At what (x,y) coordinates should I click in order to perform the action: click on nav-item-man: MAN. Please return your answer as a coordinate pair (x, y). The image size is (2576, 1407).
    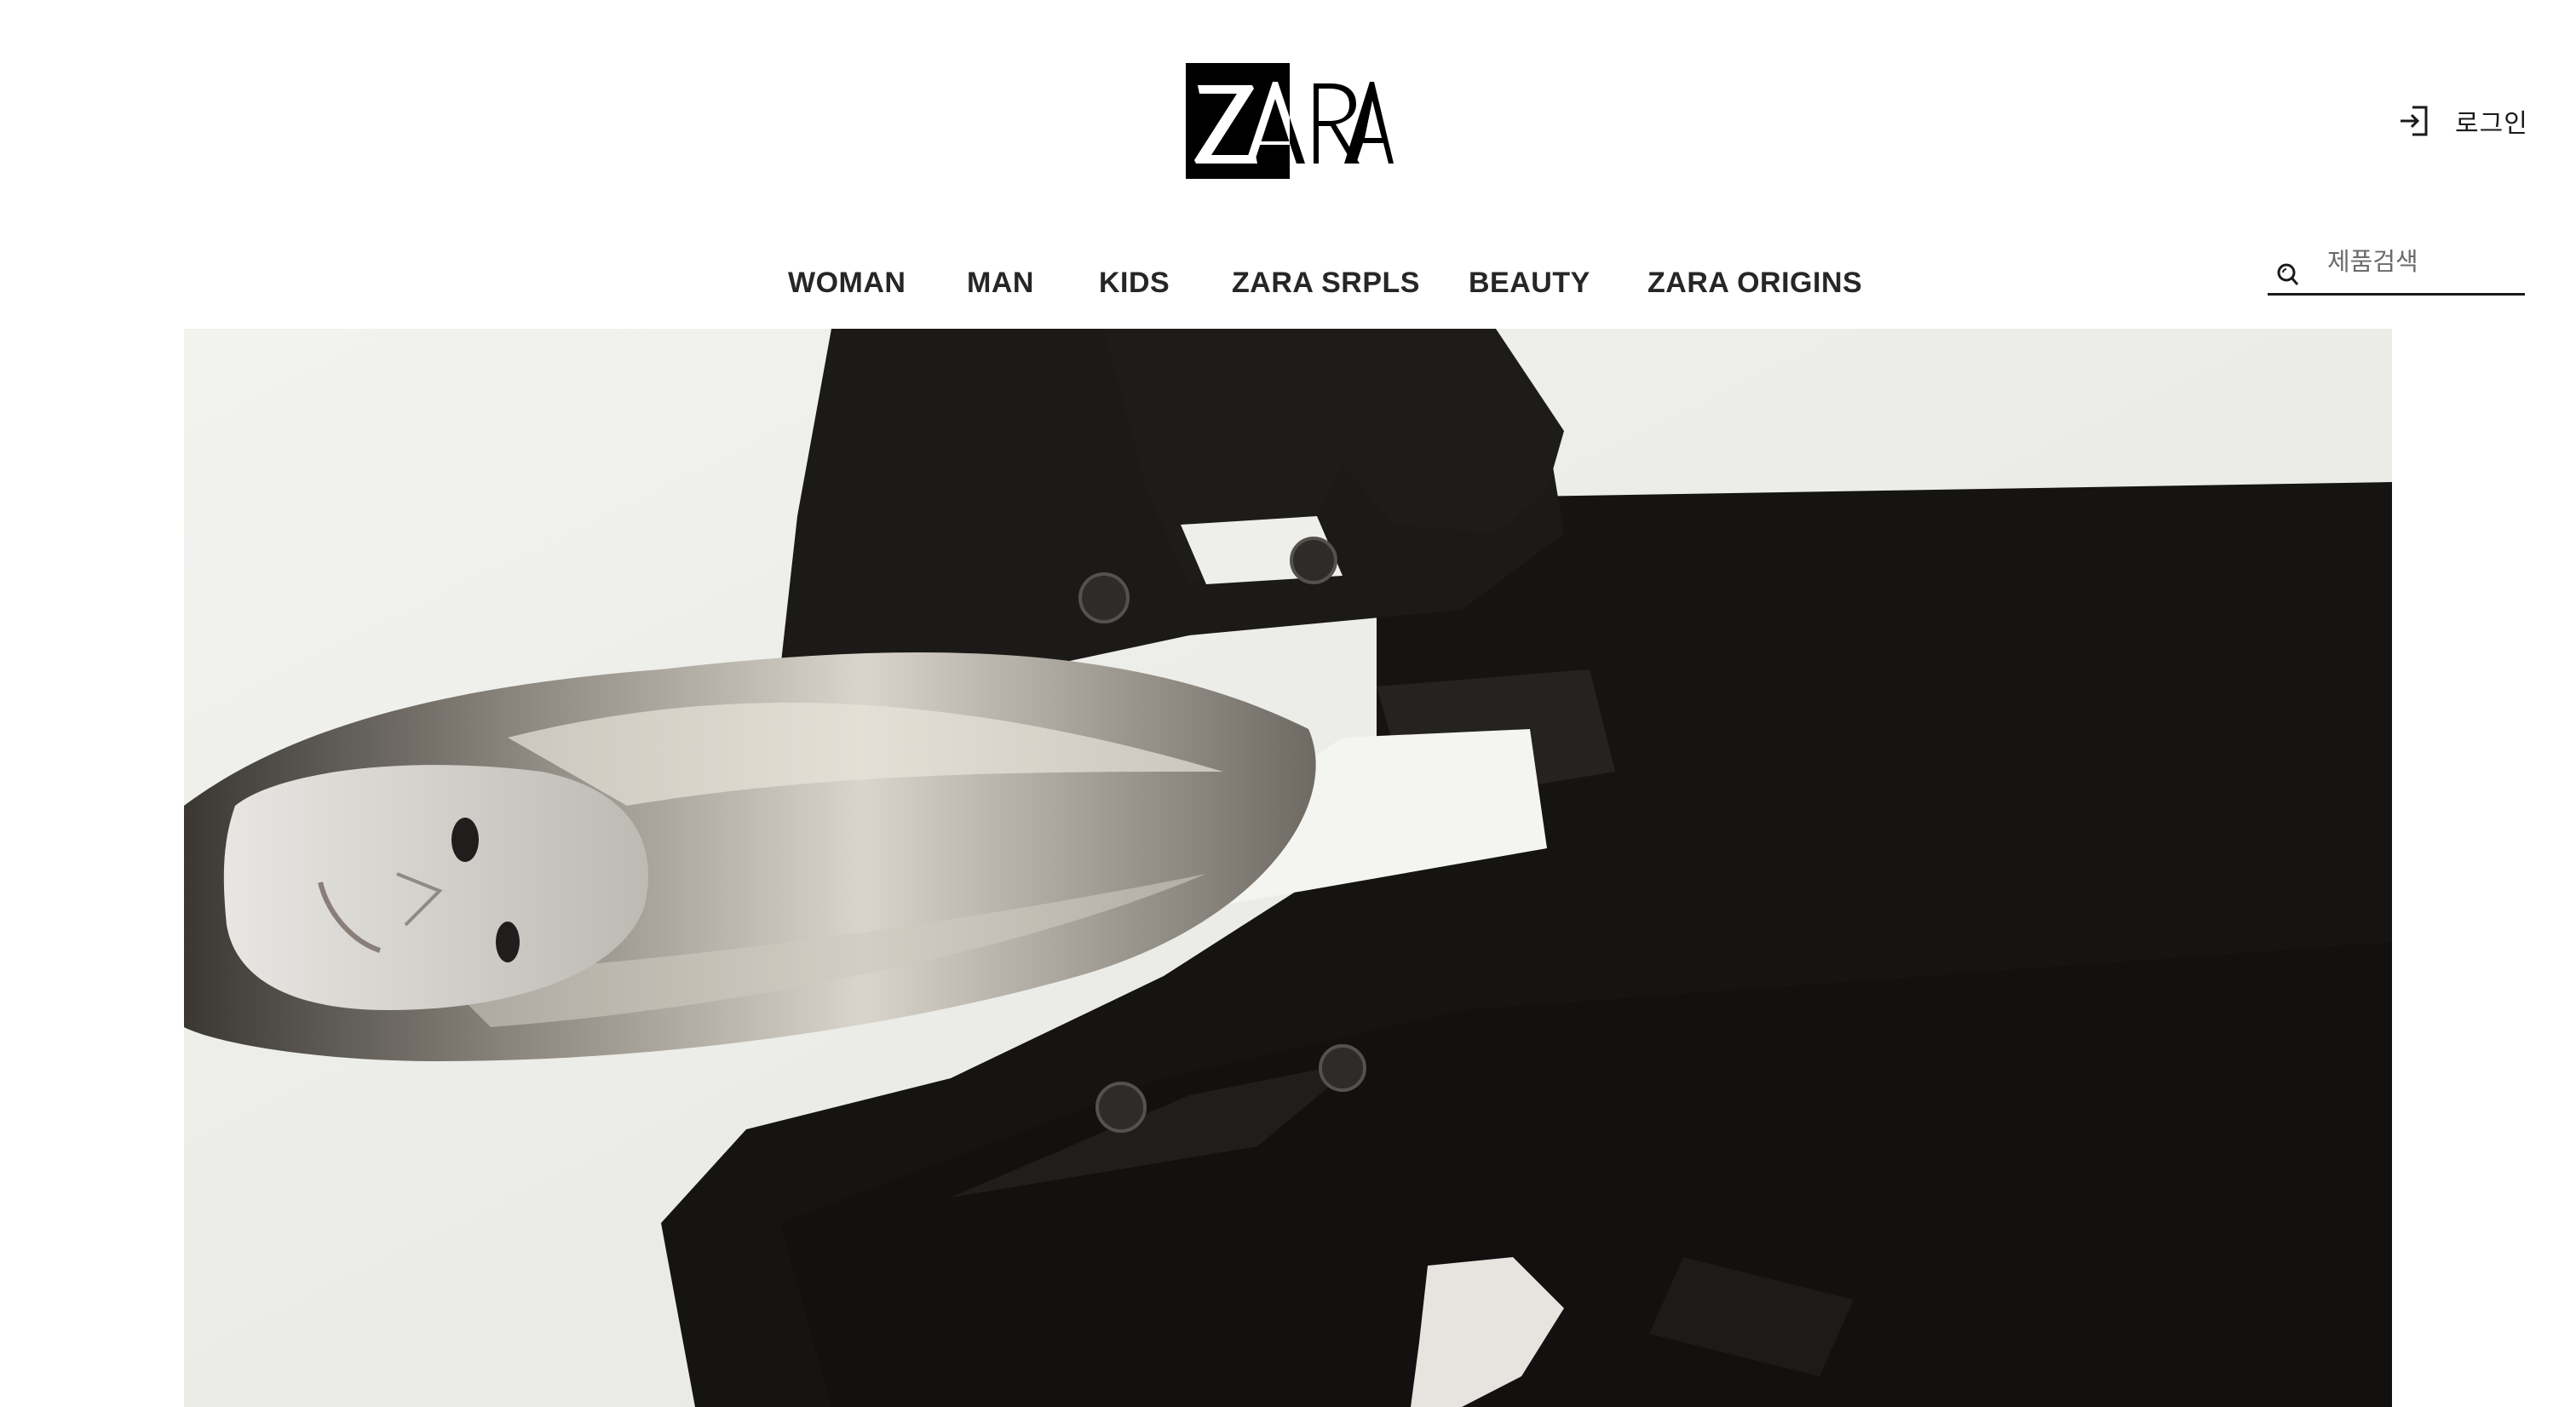
    Looking at the image, I should click on (1000, 282).